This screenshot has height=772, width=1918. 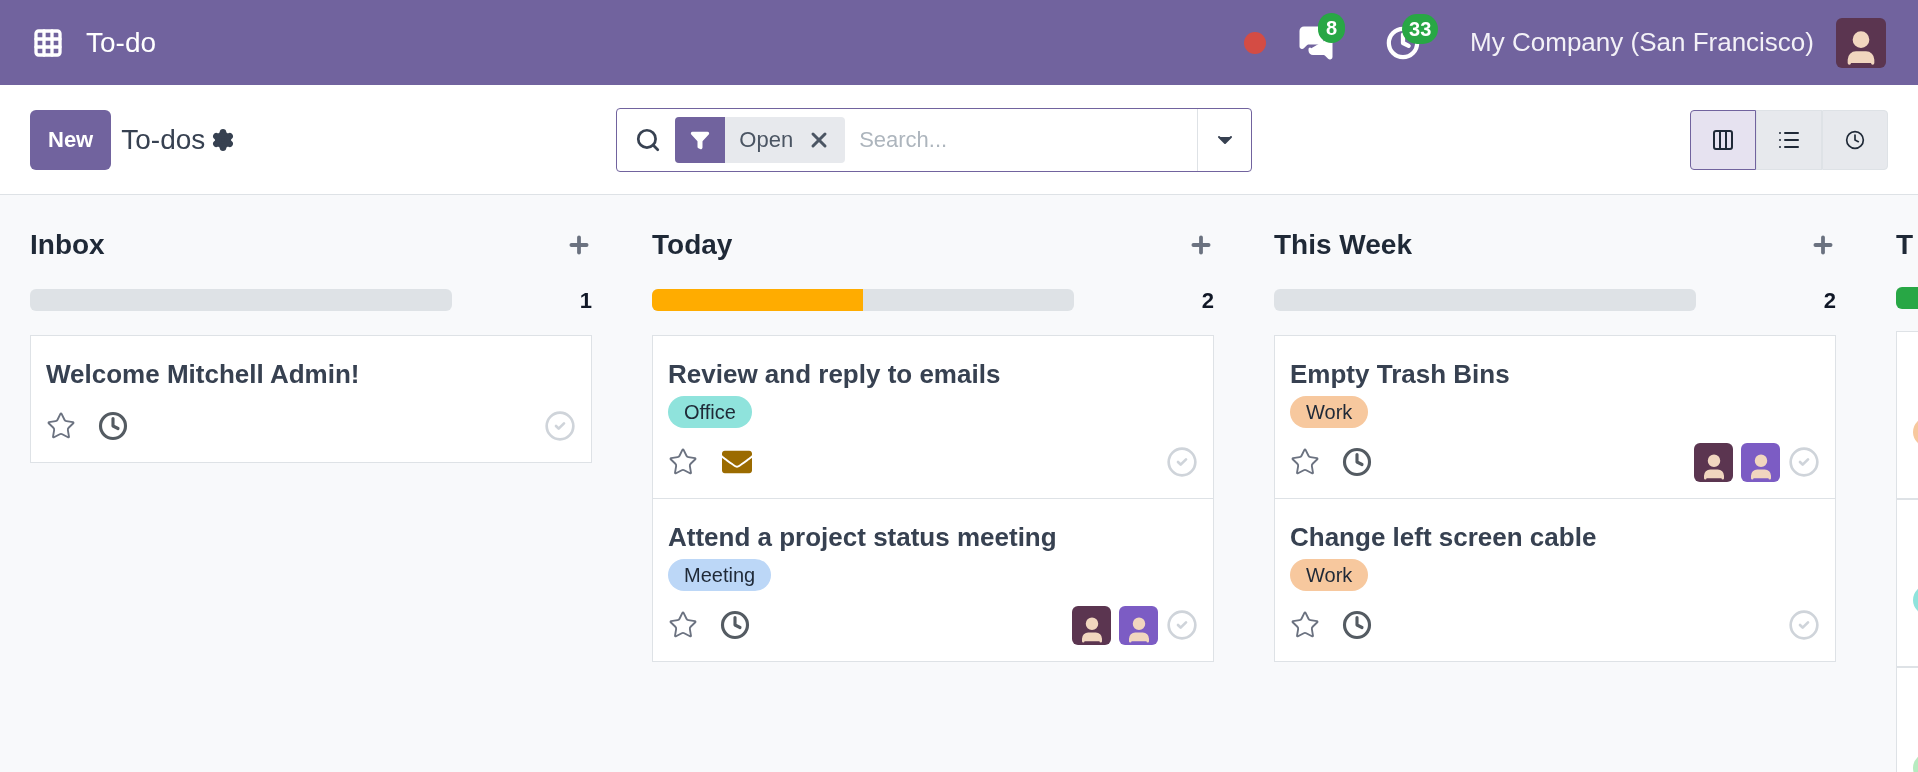 I want to click on task-title: Review and reply to emails, so click(x=835, y=374).